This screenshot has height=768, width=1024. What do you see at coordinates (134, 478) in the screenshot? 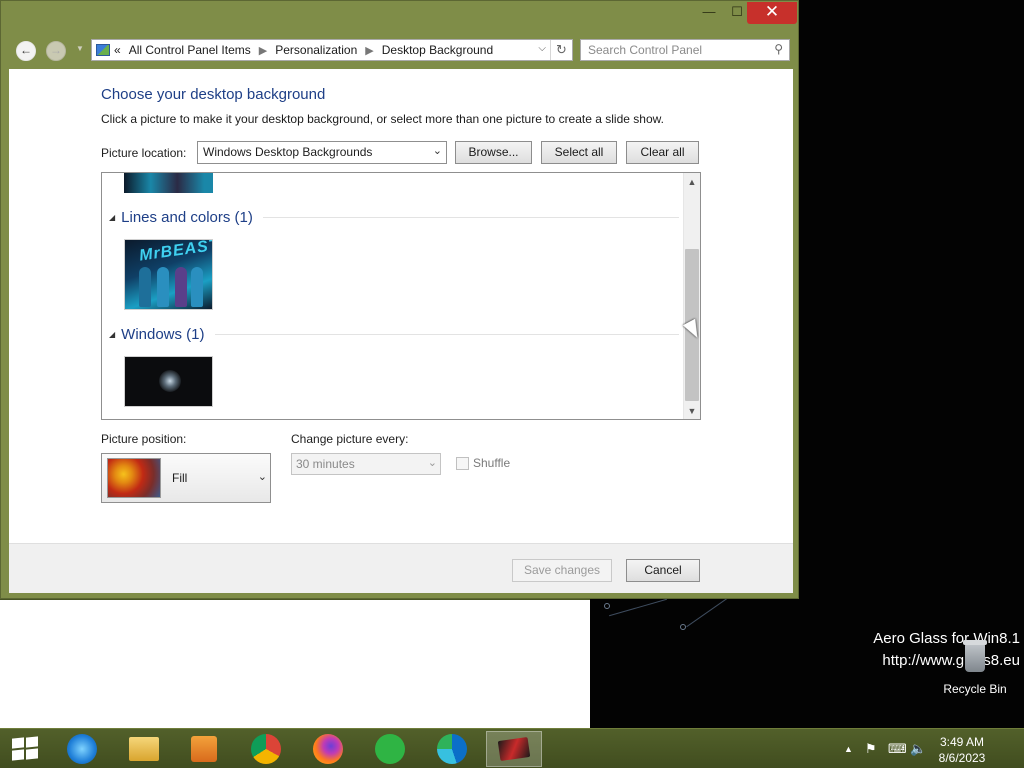
I see `position-preview-image` at bounding box center [134, 478].